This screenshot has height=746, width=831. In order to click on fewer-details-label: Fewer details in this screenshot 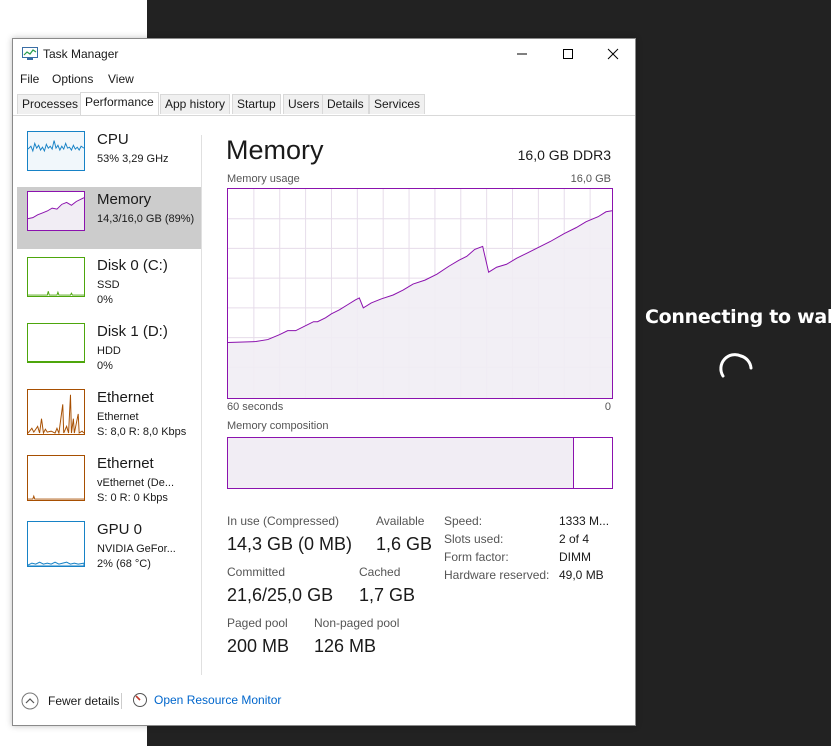, I will do `click(84, 701)`.